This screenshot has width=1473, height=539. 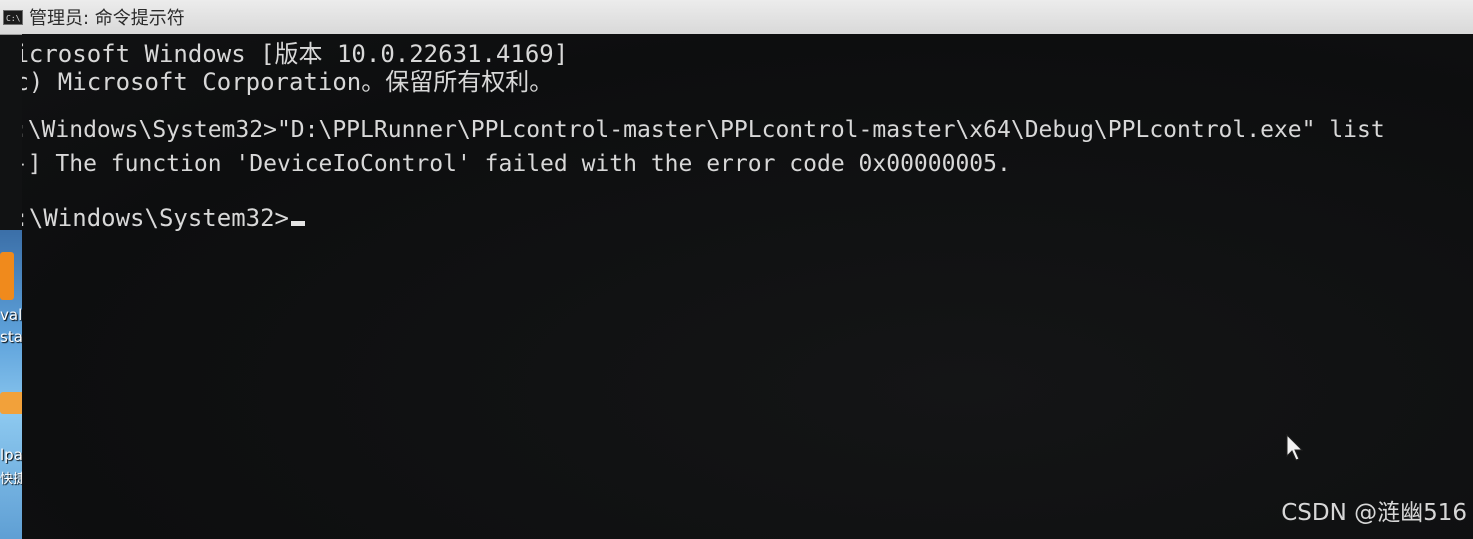 What do you see at coordinates (155, 218) in the screenshot?
I see `prompt-text: C:\Windows\System32>` at bounding box center [155, 218].